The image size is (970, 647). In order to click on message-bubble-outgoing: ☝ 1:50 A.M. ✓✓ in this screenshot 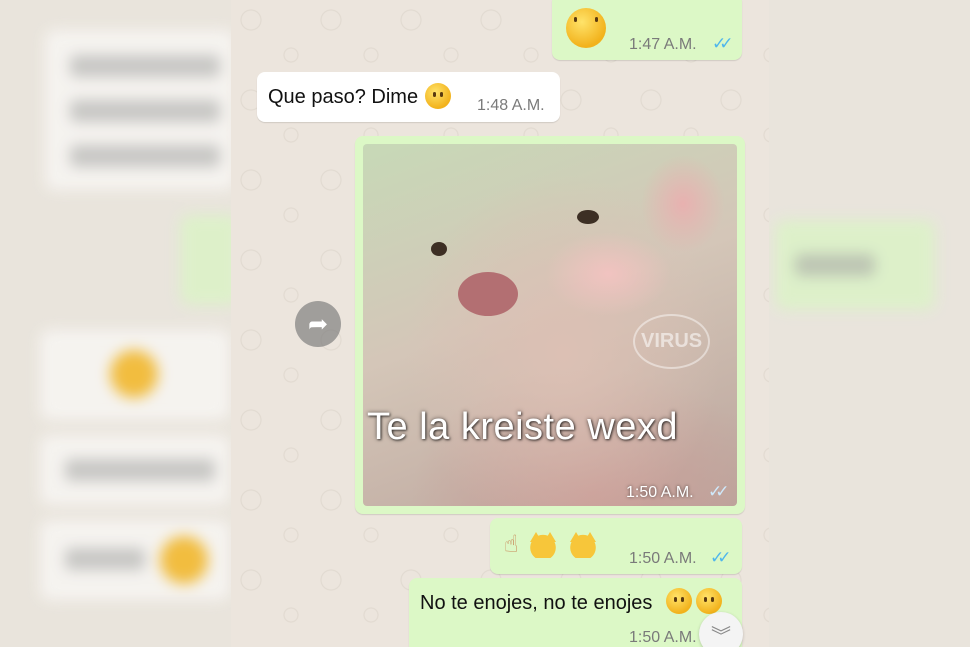, I will do `click(616, 546)`.